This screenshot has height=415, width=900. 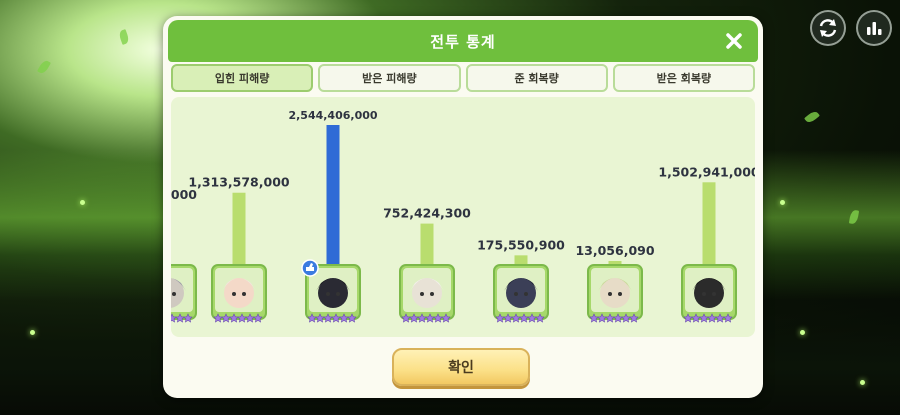 What do you see at coordinates (683, 78) in the screenshot?
I see `tab-healing-received: 받은 회복량` at bounding box center [683, 78].